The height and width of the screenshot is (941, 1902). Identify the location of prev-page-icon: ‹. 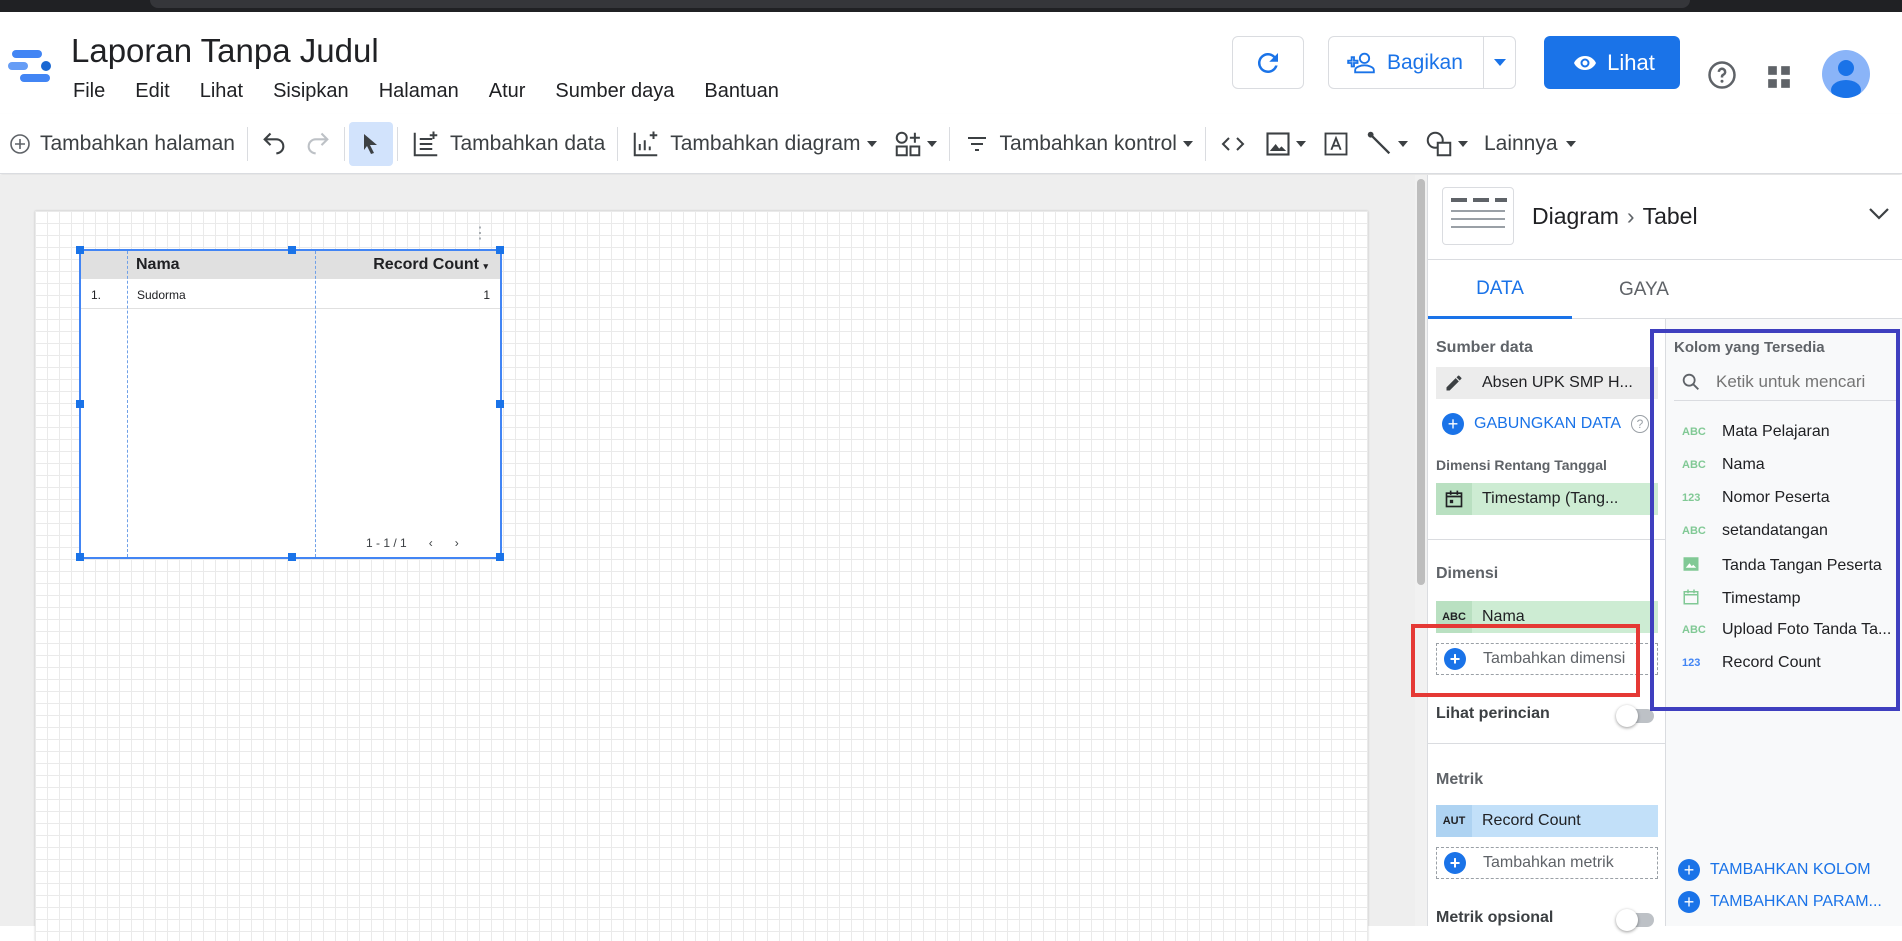
(431, 543).